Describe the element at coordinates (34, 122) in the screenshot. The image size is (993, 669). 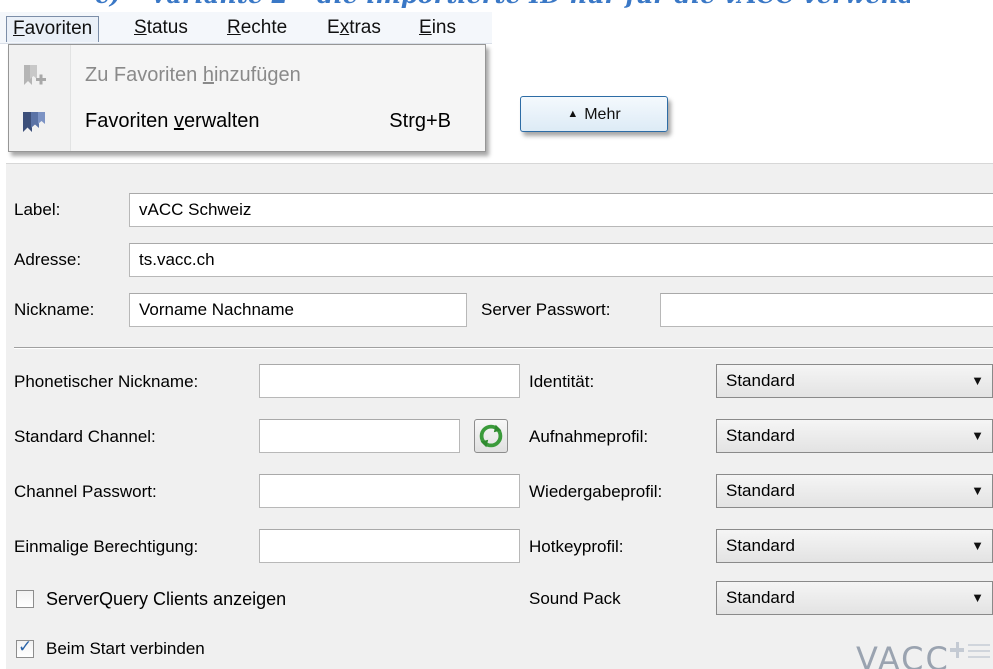
I see `bookmarks-manage-icon` at that location.